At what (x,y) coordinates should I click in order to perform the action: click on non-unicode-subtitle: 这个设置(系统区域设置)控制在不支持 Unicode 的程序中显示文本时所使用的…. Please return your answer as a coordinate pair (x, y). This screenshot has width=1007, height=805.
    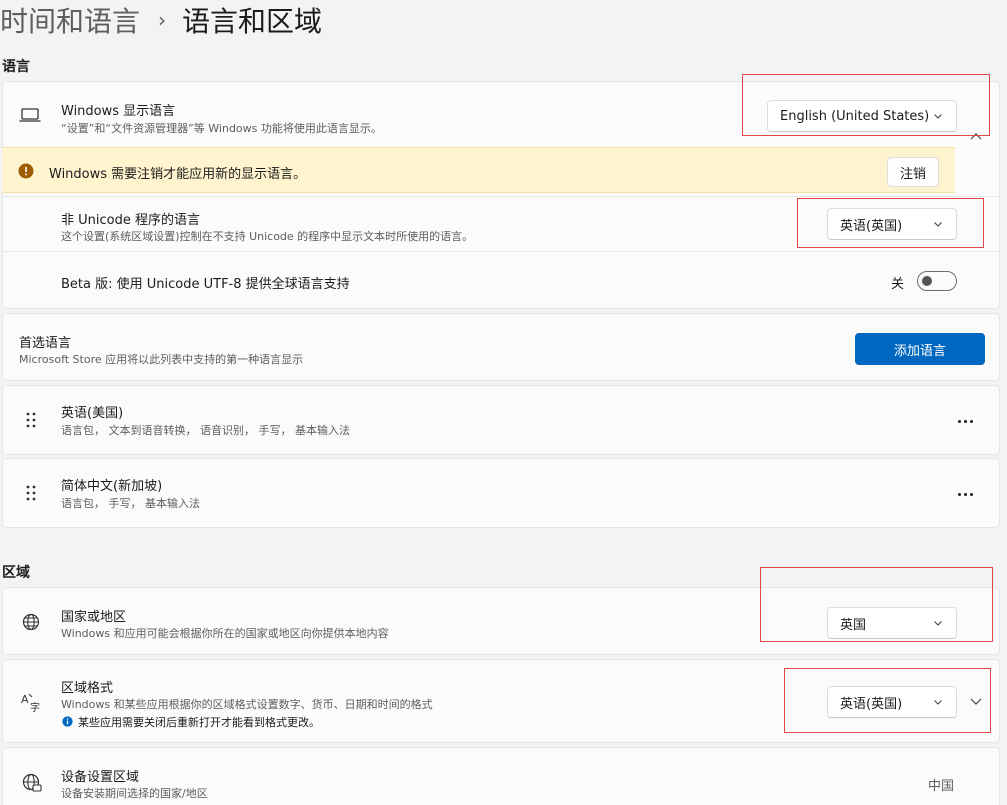
    Looking at the image, I should click on (267, 236).